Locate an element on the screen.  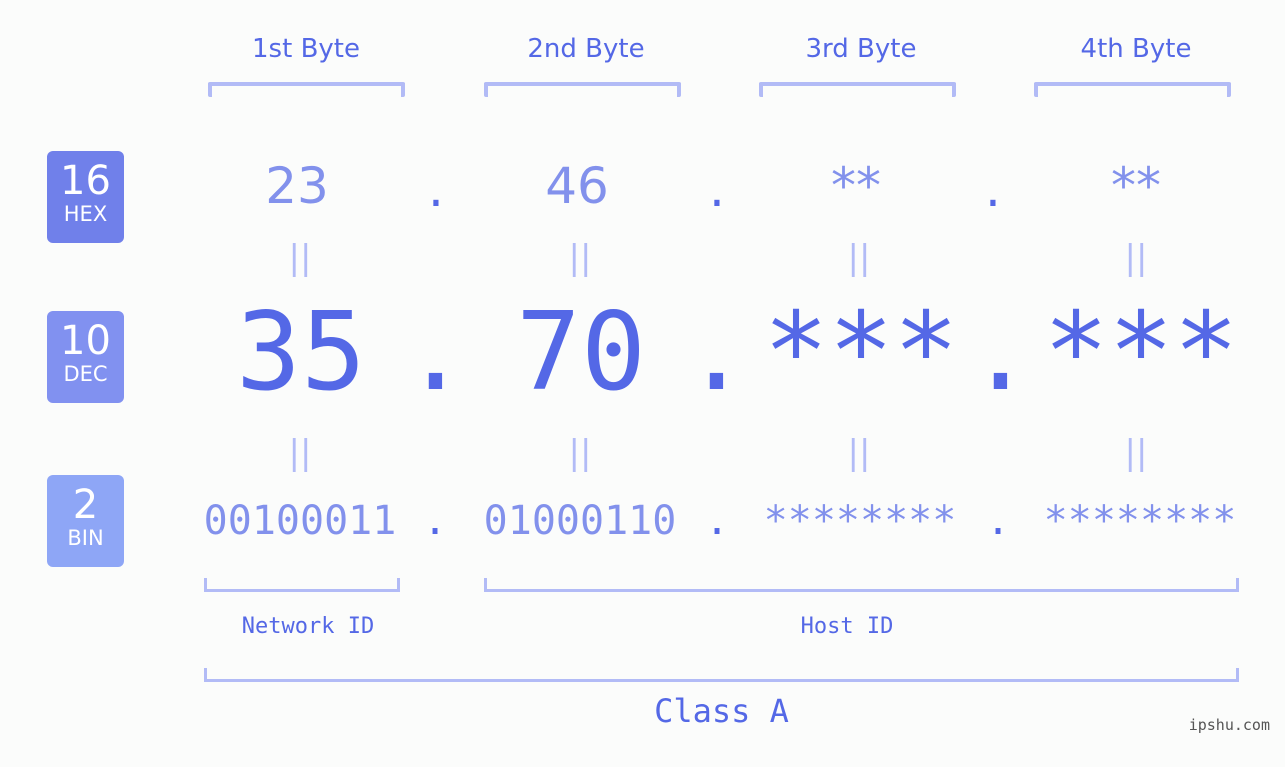
hex-octet-2: 46 is located at coordinates (577, 186).